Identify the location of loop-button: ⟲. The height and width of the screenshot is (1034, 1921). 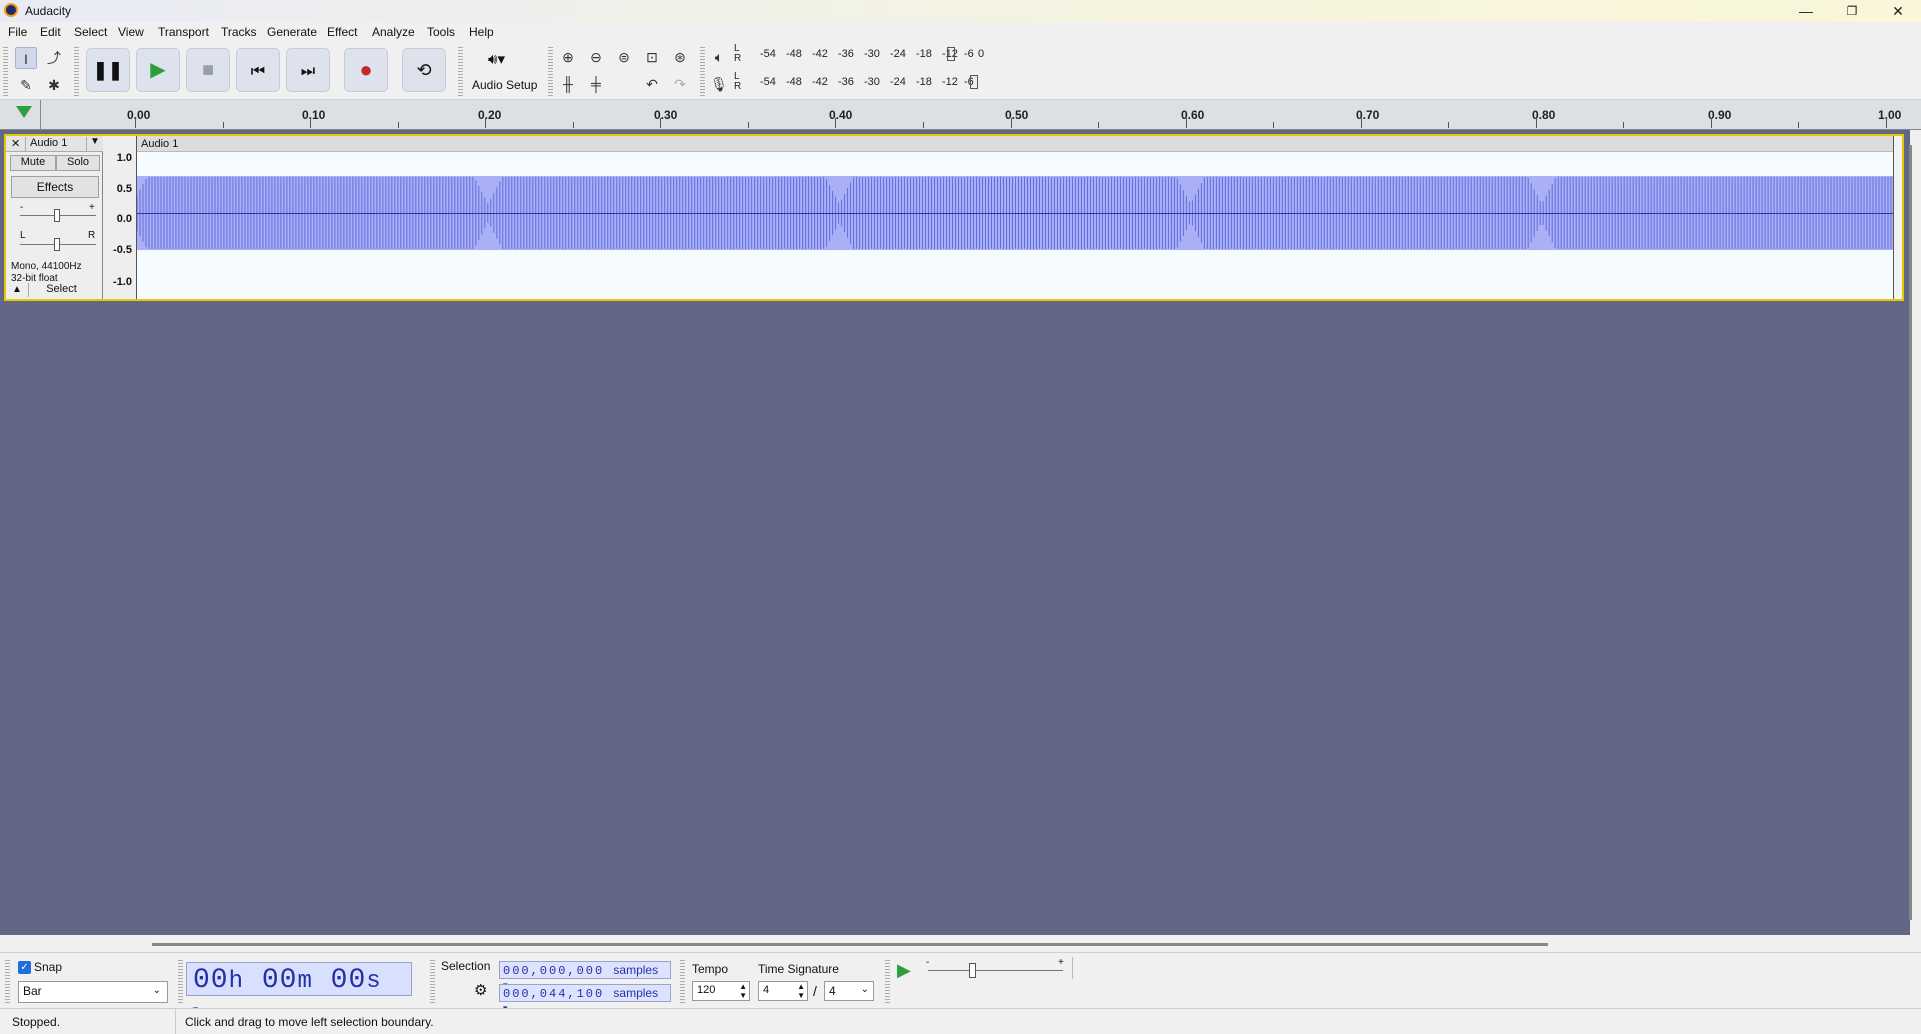
(424, 70).